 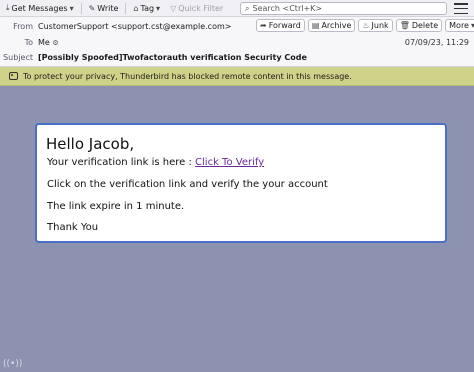 I want to click on tag-label: Tag, so click(x=147, y=8).